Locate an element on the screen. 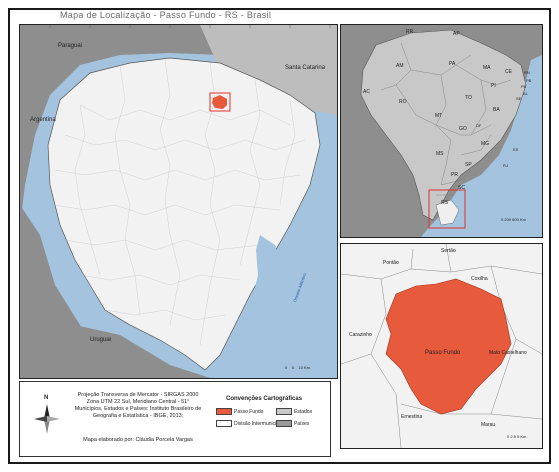  label-argentina: Argentina is located at coordinates (43, 120).